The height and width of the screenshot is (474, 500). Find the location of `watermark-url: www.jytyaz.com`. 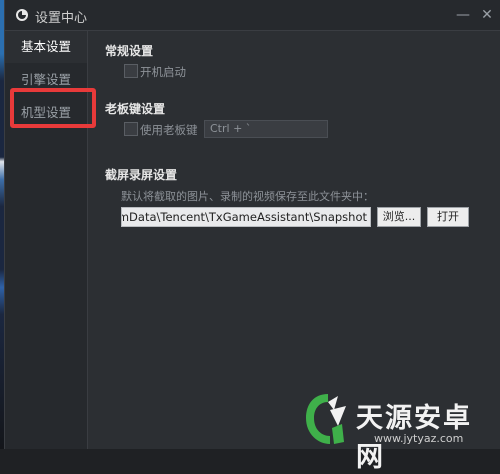

watermark-url: www.jytyaz.com is located at coordinates (419, 438).